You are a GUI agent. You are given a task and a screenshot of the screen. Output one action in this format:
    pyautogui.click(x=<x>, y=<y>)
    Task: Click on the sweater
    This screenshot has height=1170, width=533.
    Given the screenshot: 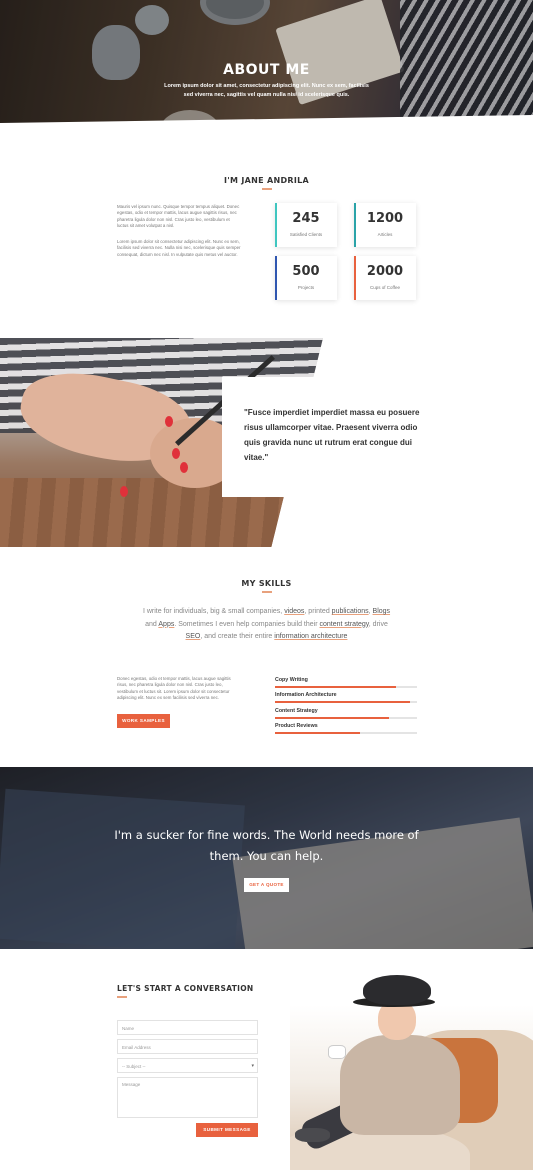 What is the action you would take?
    pyautogui.click(x=400, y=1085)
    